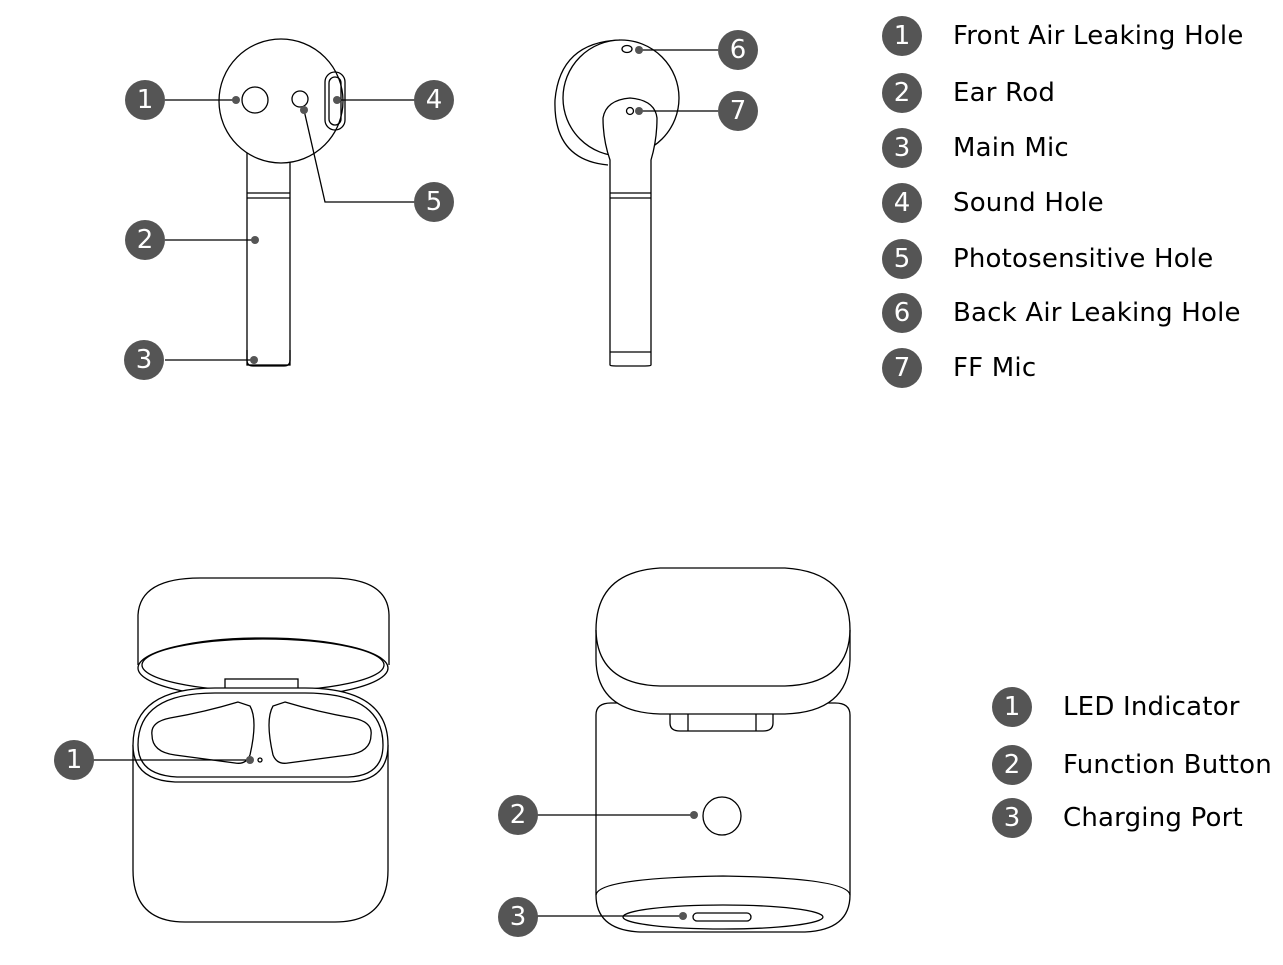 Image resolution: width=1283 pixels, height=965 pixels. I want to click on callout-number: 5, so click(434, 202).